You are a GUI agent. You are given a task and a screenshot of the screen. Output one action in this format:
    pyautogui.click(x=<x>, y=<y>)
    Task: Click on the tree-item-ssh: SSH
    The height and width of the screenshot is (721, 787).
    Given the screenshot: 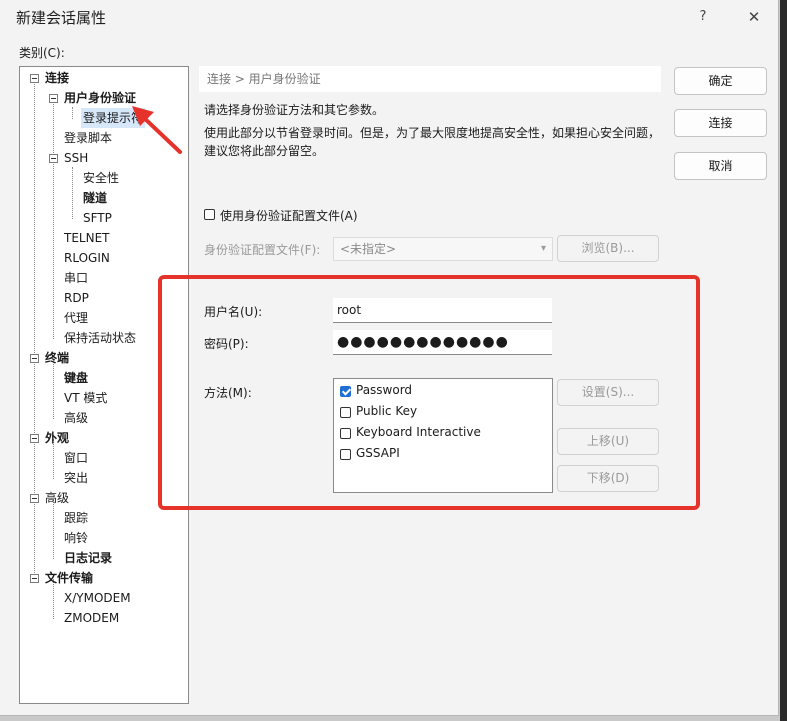 What is the action you would take?
    pyautogui.click(x=76, y=158)
    